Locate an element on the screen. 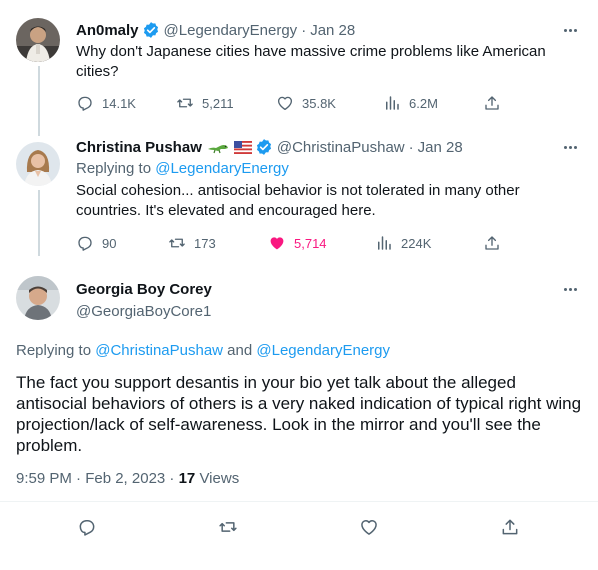  lizard-emoji-icon is located at coordinates (218, 147).